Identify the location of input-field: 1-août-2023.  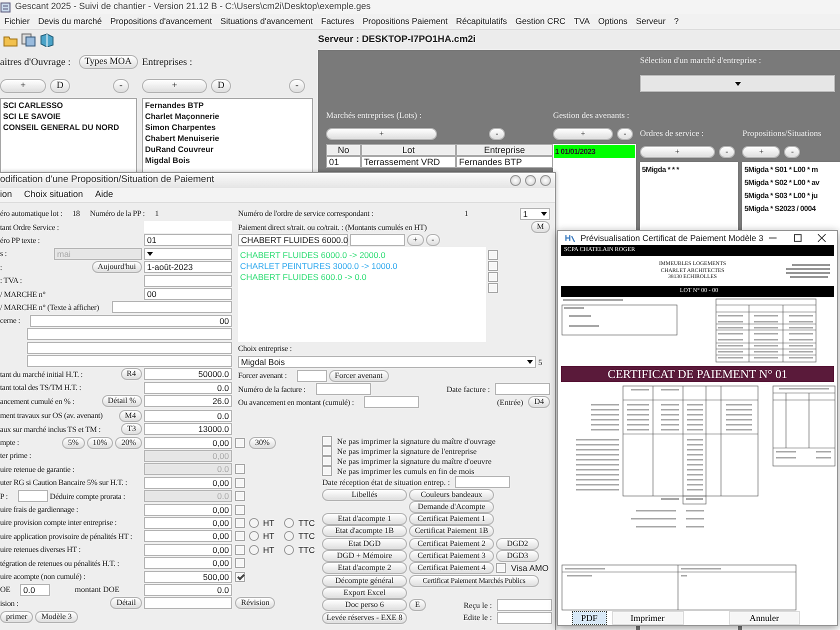
(188, 267).